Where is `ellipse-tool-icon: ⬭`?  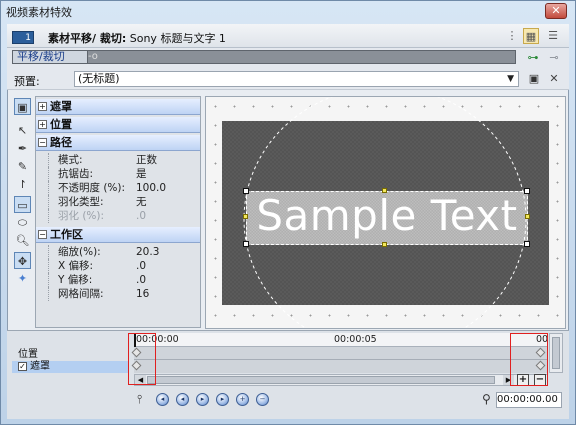 ellipse-tool-icon: ⬭ is located at coordinates (22, 222).